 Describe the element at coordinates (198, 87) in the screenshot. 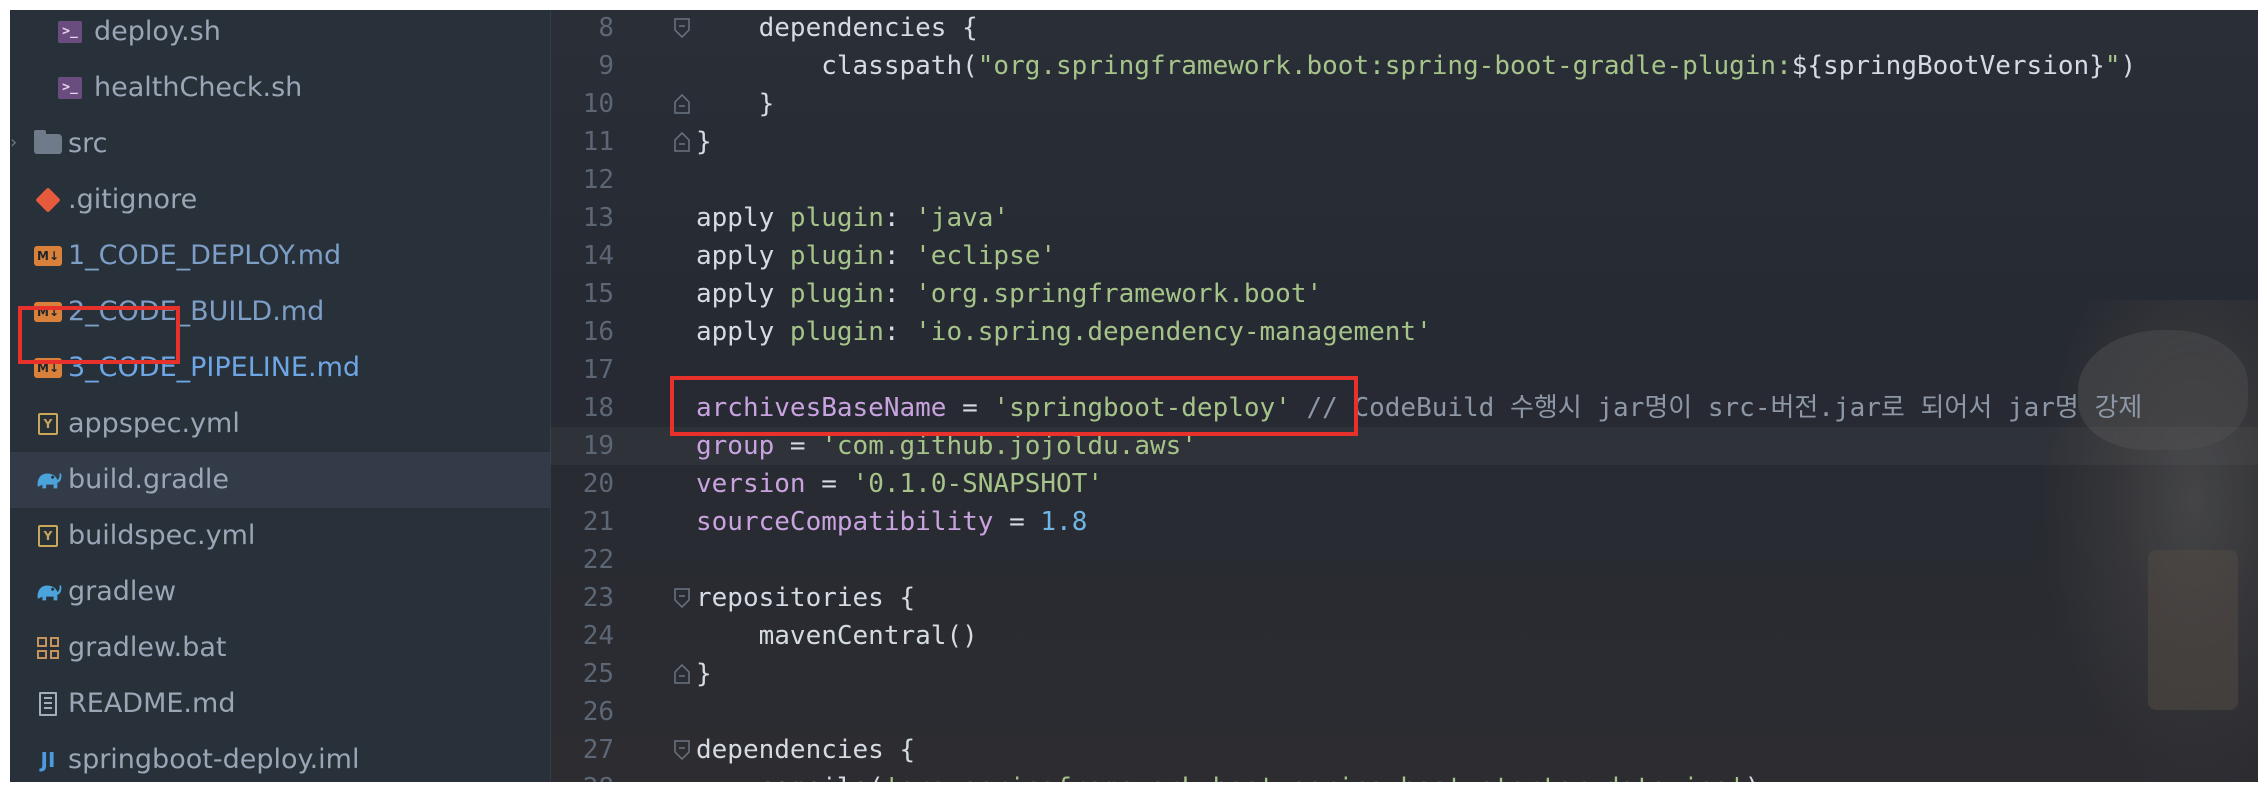

I see `tree-item-label: healthCheck.sh` at that location.